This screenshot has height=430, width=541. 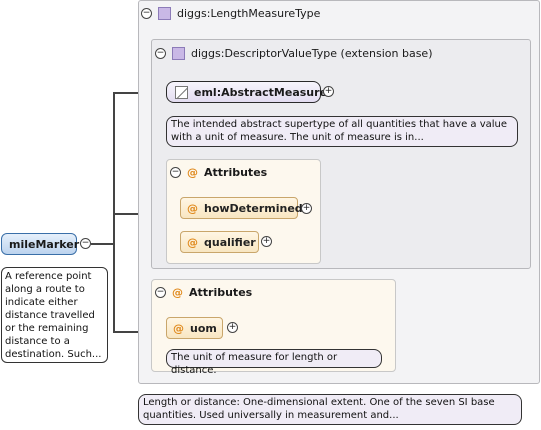 What do you see at coordinates (261, 92) in the screenshot?
I see `element-abstract-measure-label: eml:AbstractMeasure` at bounding box center [261, 92].